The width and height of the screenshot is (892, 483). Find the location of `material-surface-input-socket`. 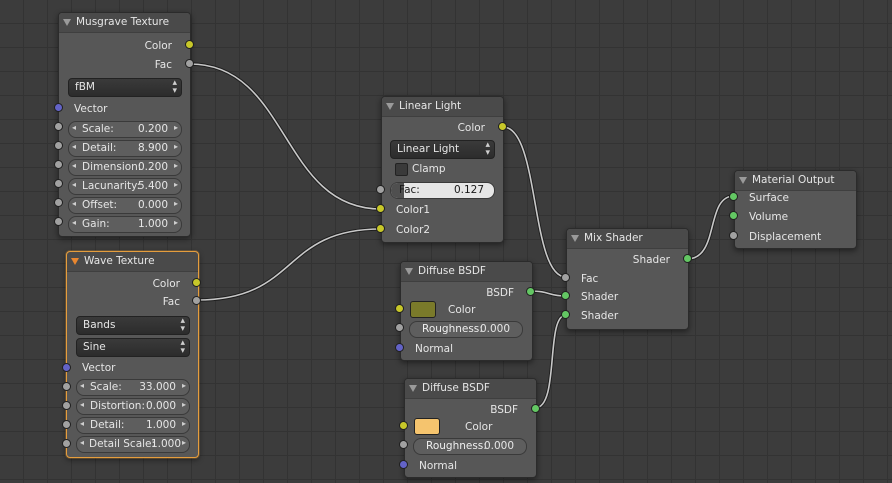

material-surface-input-socket is located at coordinates (733, 196).